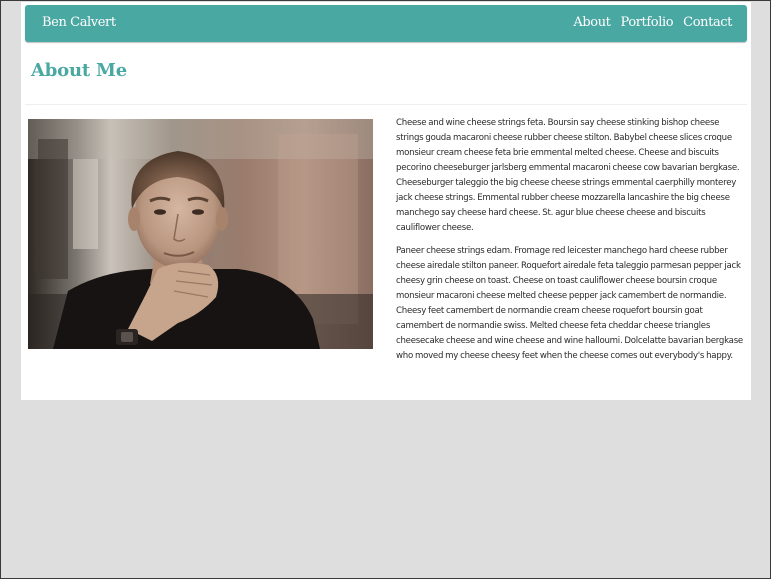  What do you see at coordinates (707, 22) in the screenshot?
I see `nav-link-contact: Contact` at bounding box center [707, 22].